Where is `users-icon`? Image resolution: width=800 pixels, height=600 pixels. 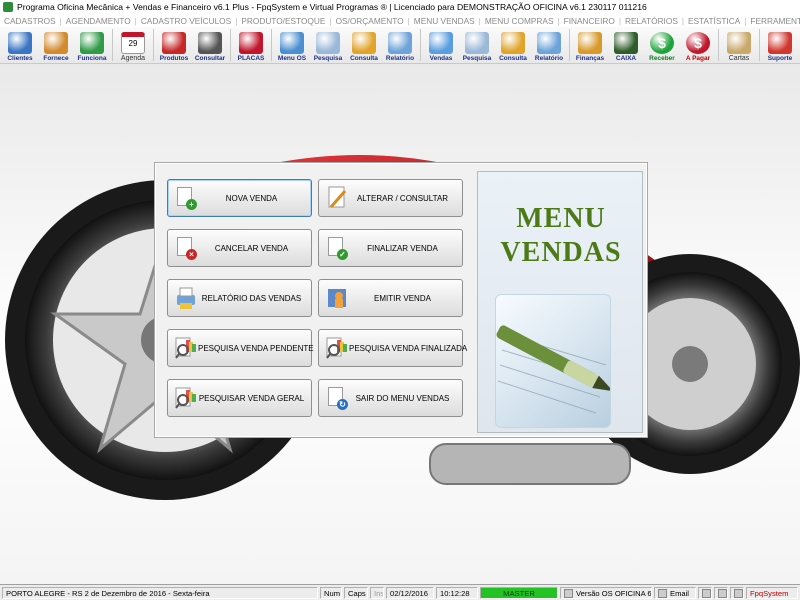 users-icon is located at coordinates (20, 43).